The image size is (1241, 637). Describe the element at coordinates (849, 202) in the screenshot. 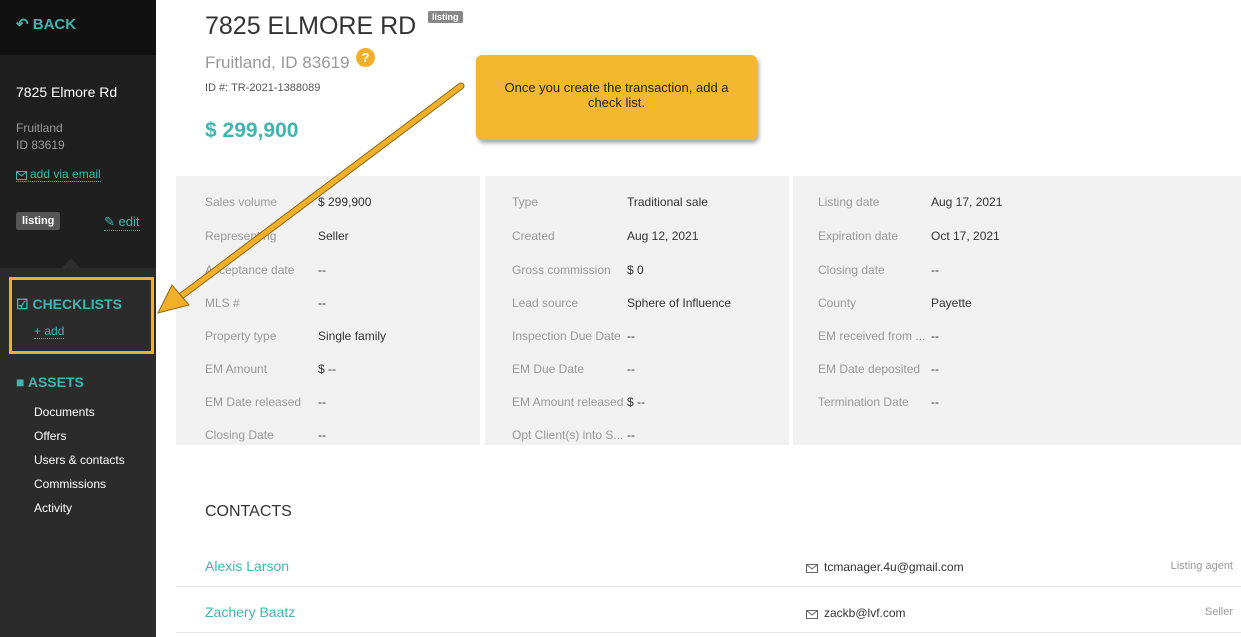

I see `detail-label: Listing date` at that location.